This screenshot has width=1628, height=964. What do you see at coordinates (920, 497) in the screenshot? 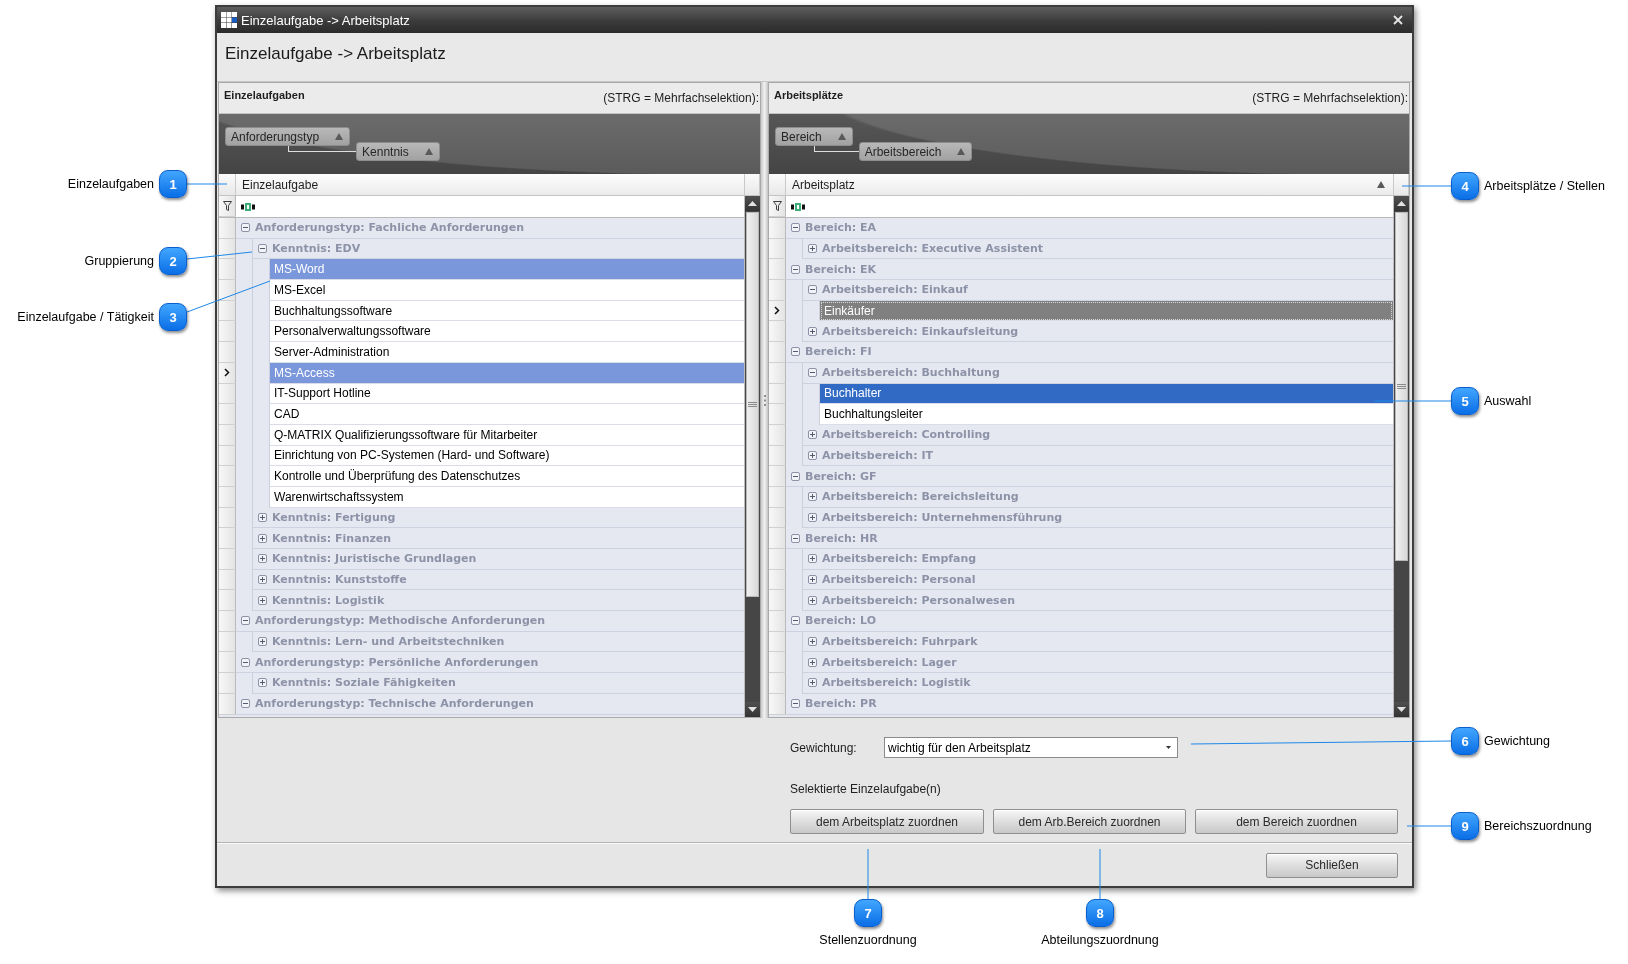
I see `group-label: Arbeitsbereich: Bereichsleitung` at bounding box center [920, 497].